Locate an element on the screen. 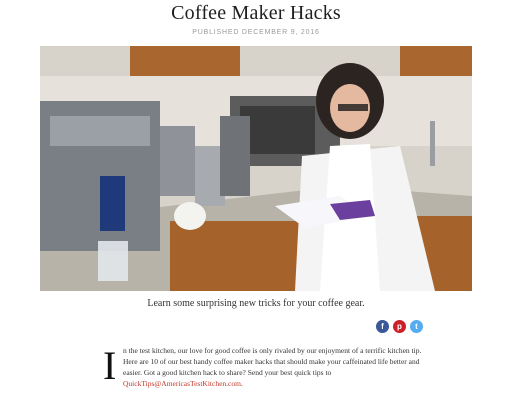 The image size is (512, 407). social-share: f p t is located at coordinates (399, 326).